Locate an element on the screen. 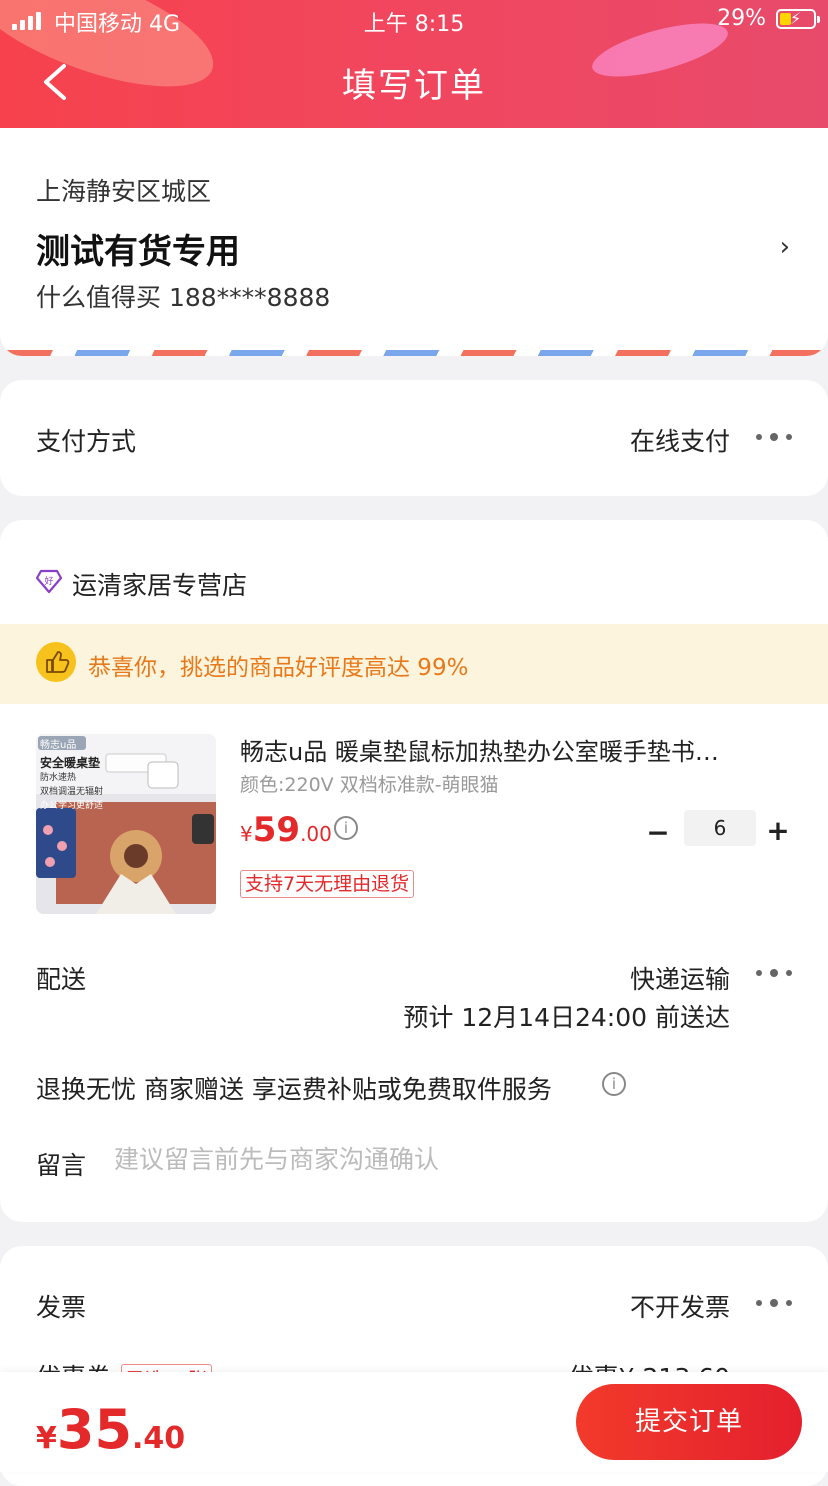 This screenshot has width=828, height=1486. address-region: 上海静安区城区 is located at coordinates (124, 191).